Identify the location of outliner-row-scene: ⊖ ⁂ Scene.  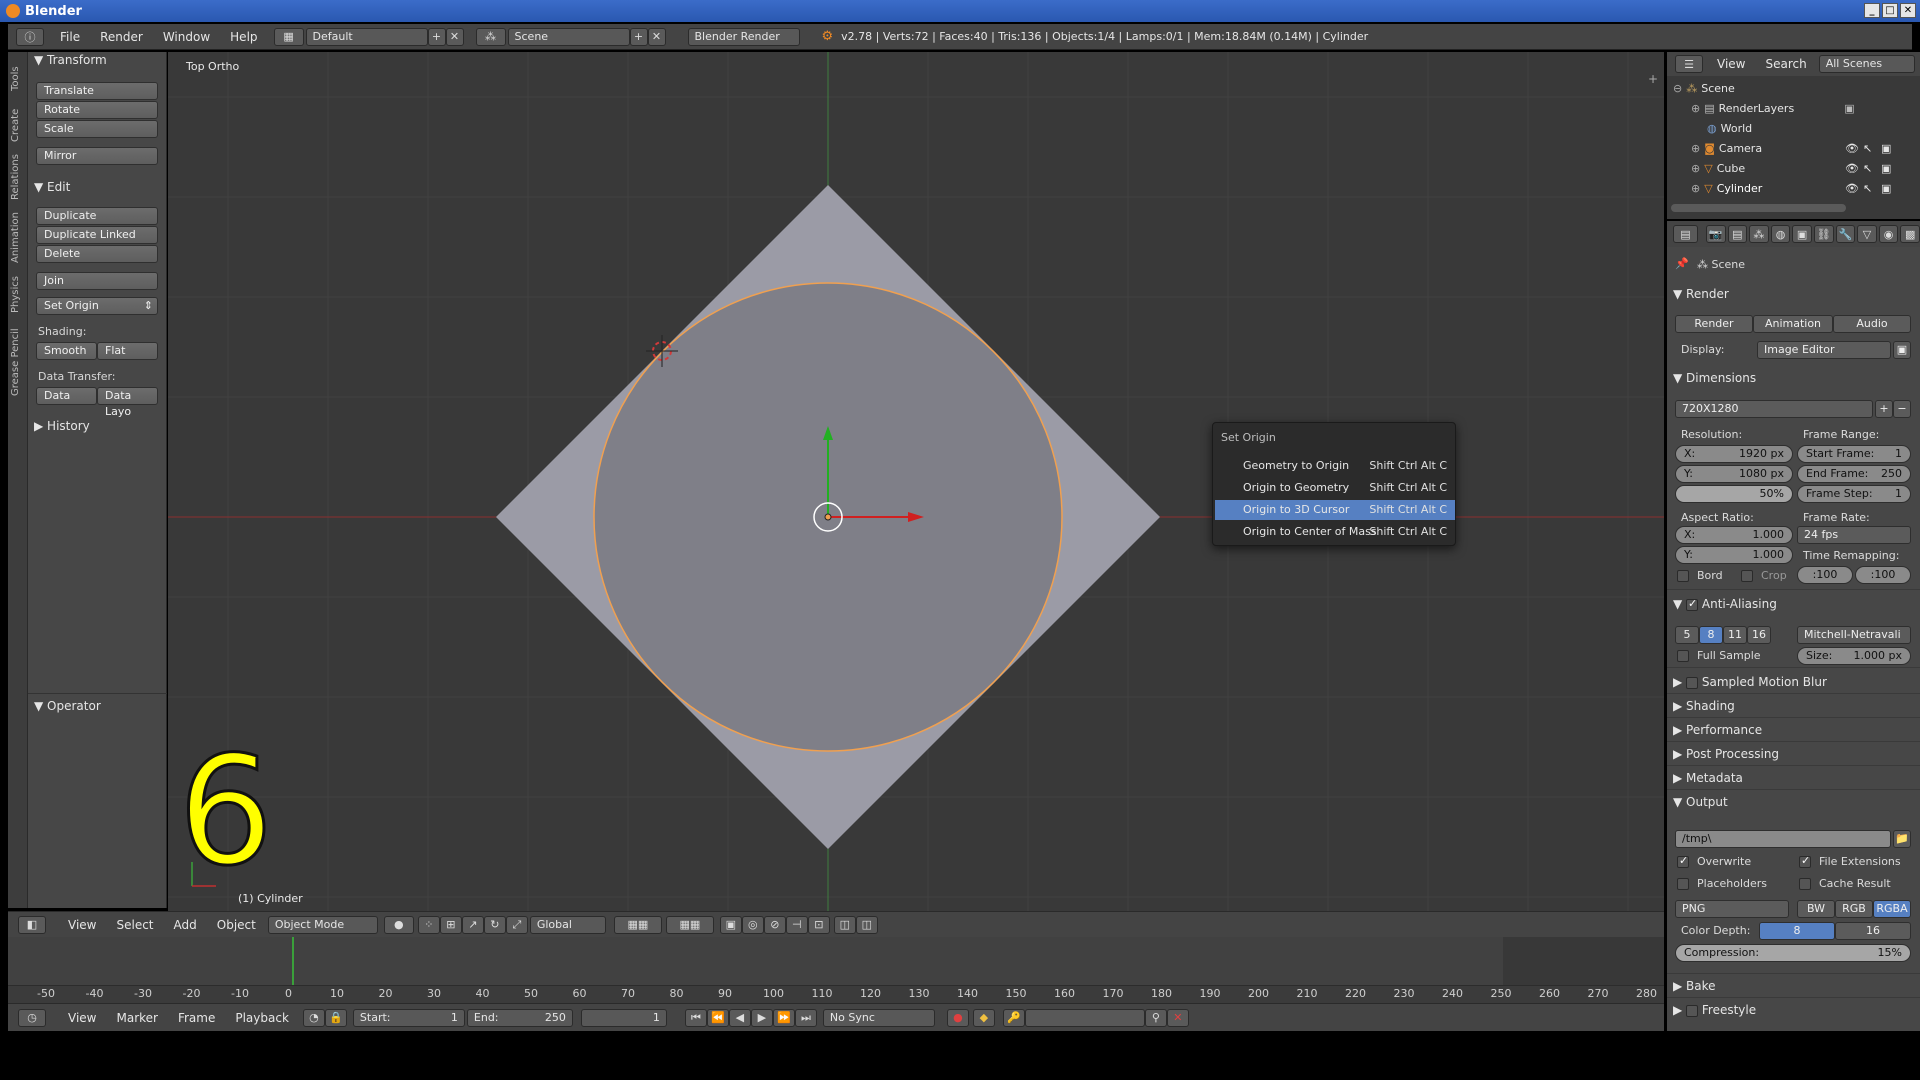
(1793, 88).